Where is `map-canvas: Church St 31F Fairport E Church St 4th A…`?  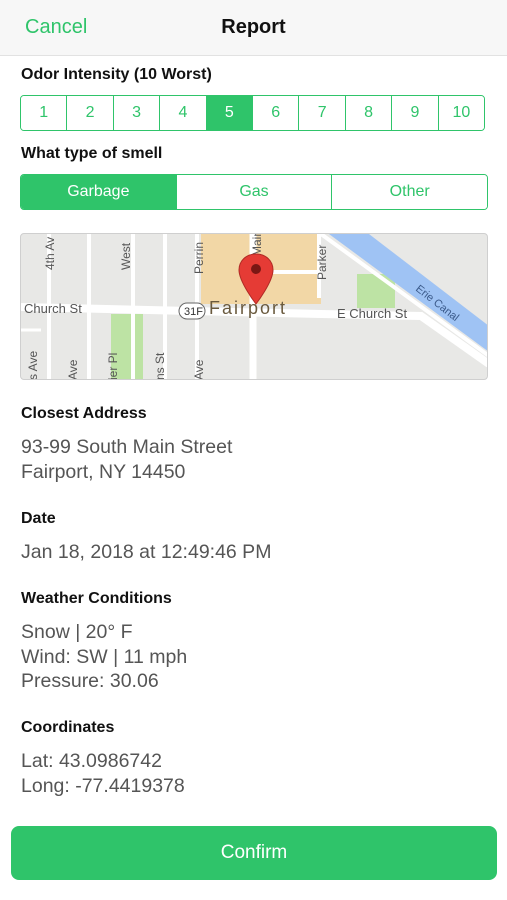
map-canvas: Church St 31F Fairport E Church St 4th A… is located at coordinates (254, 307).